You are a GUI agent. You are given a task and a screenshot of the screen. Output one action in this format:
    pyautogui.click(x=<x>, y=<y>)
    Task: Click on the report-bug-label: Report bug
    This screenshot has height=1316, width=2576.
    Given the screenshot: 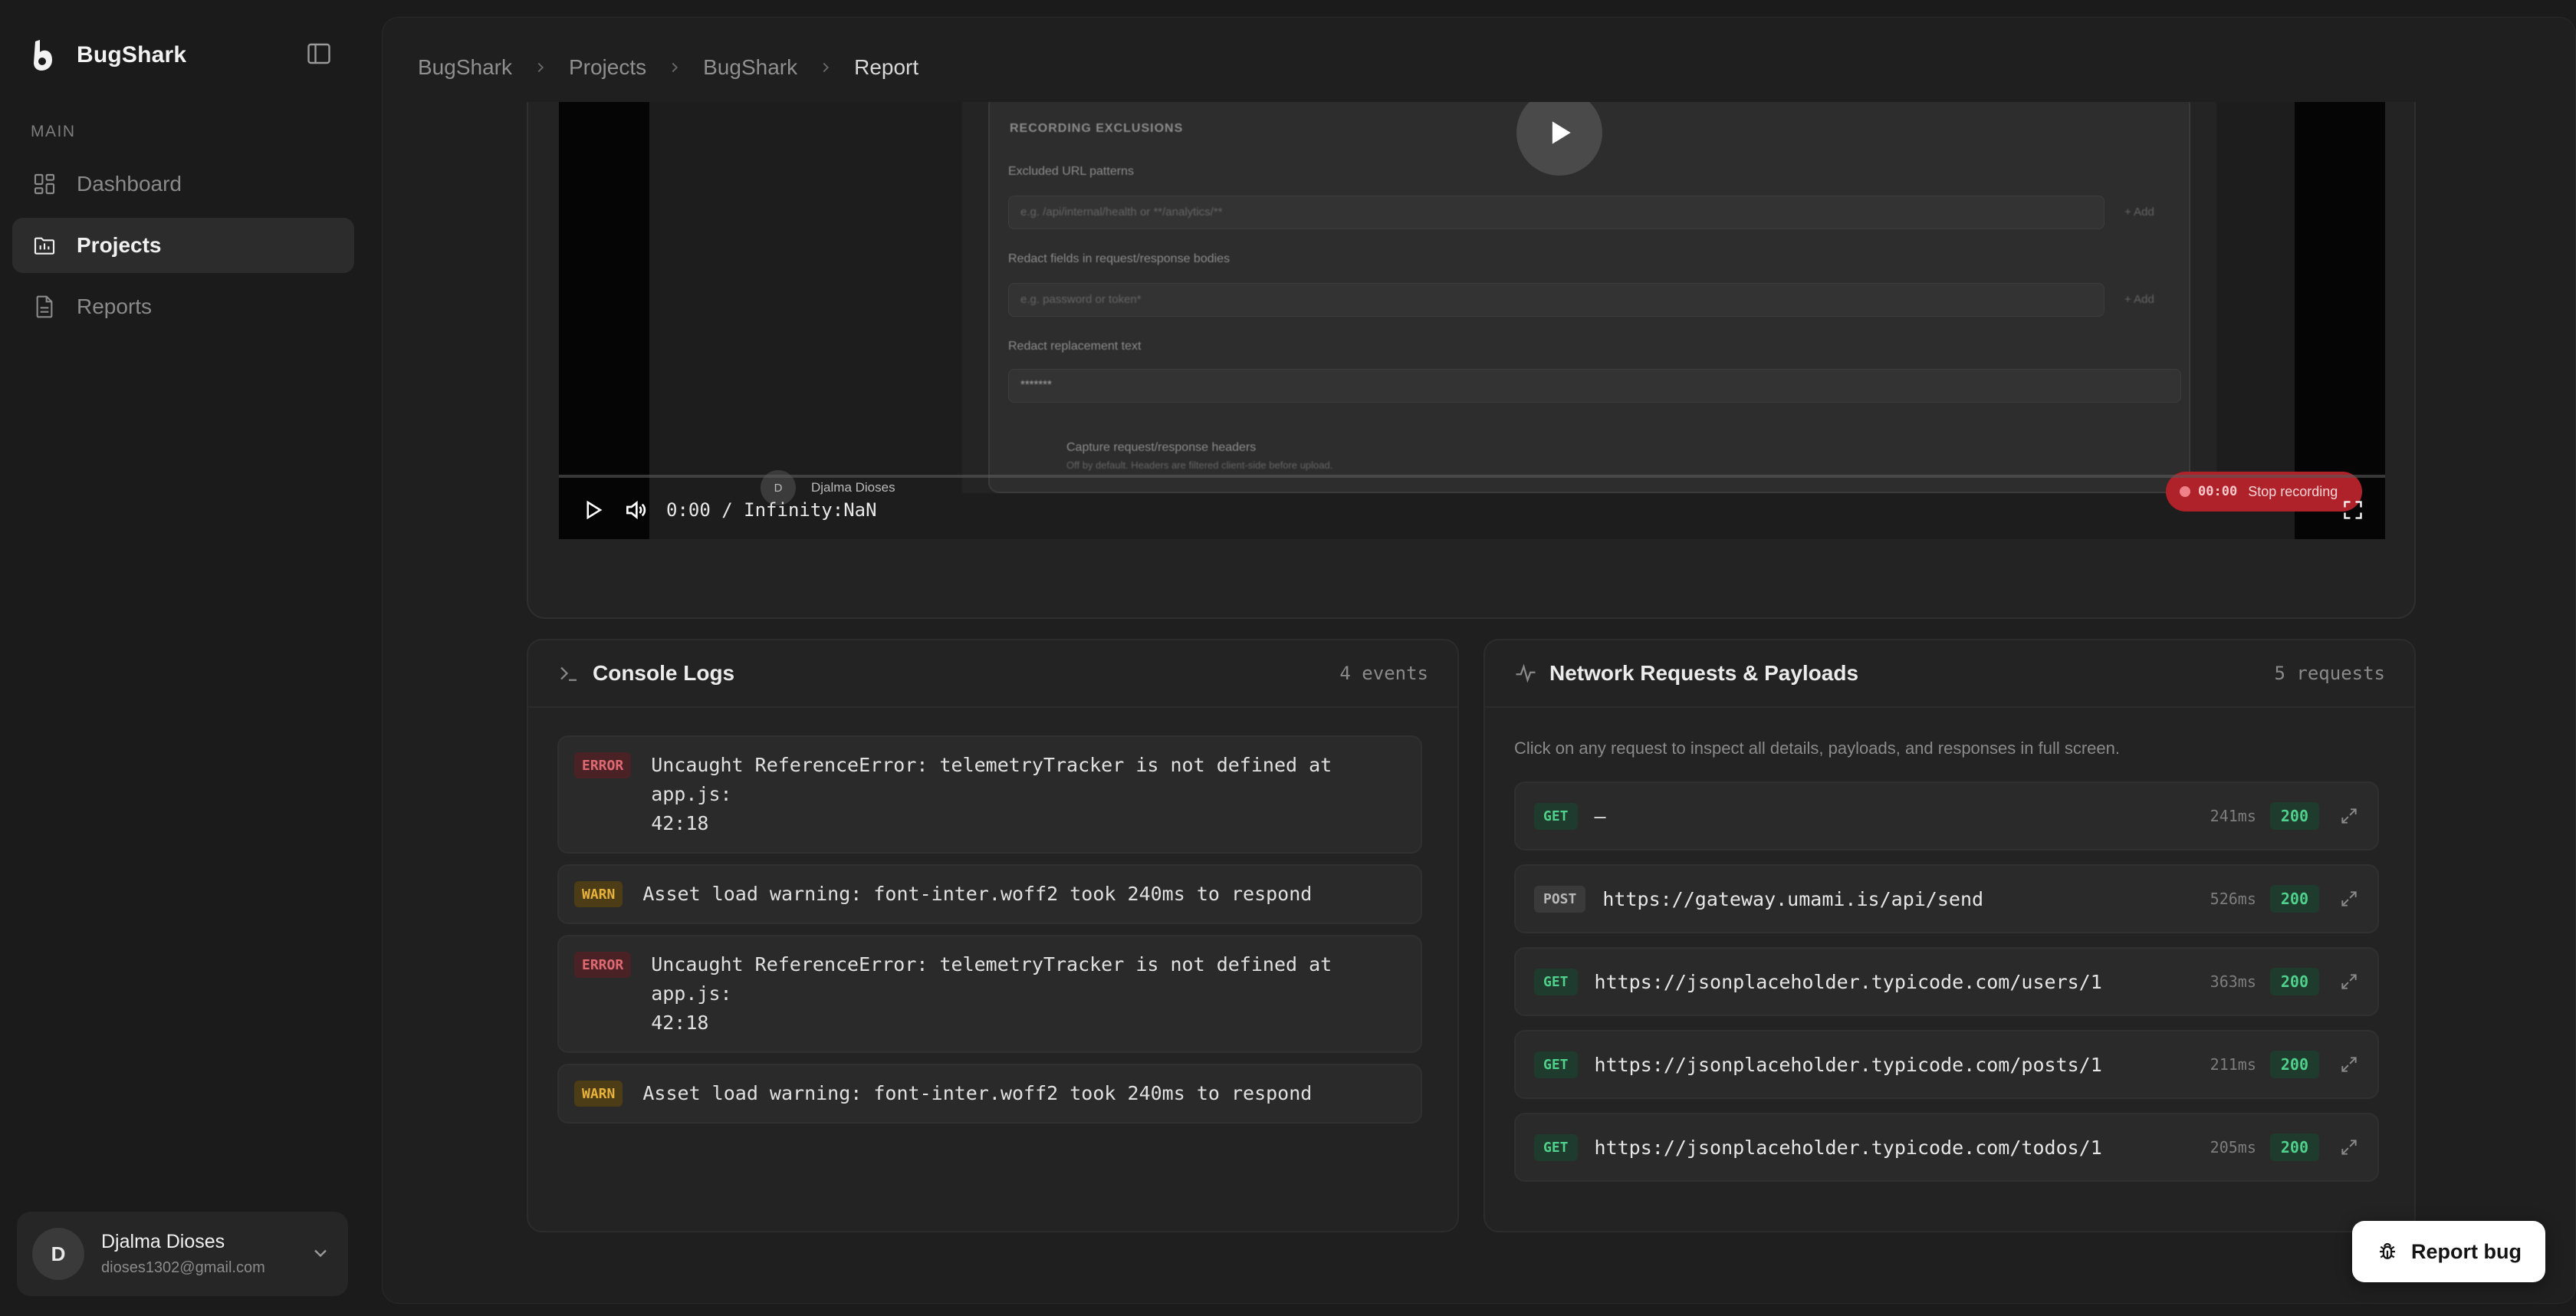 What is the action you would take?
    pyautogui.click(x=2467, y=1251)
    